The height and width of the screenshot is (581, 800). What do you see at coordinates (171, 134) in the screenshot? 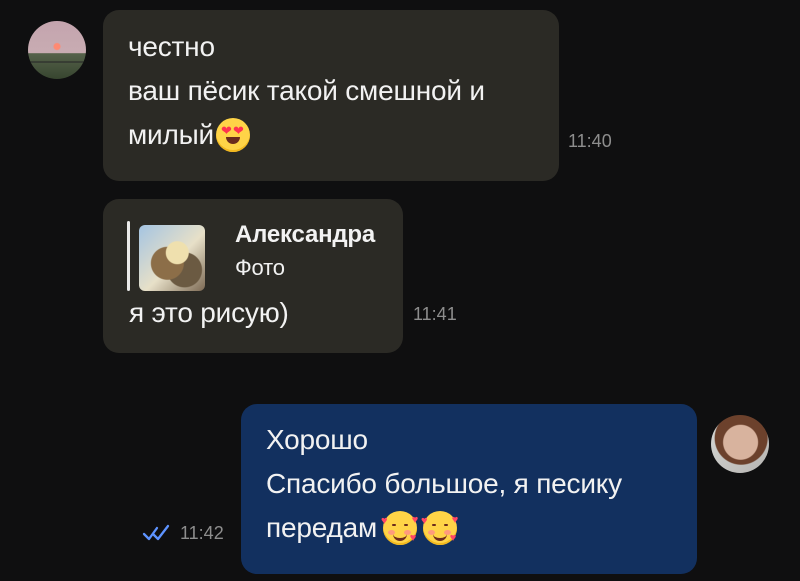
I see `message-line-text: милый` at bounding box center [171, 134].